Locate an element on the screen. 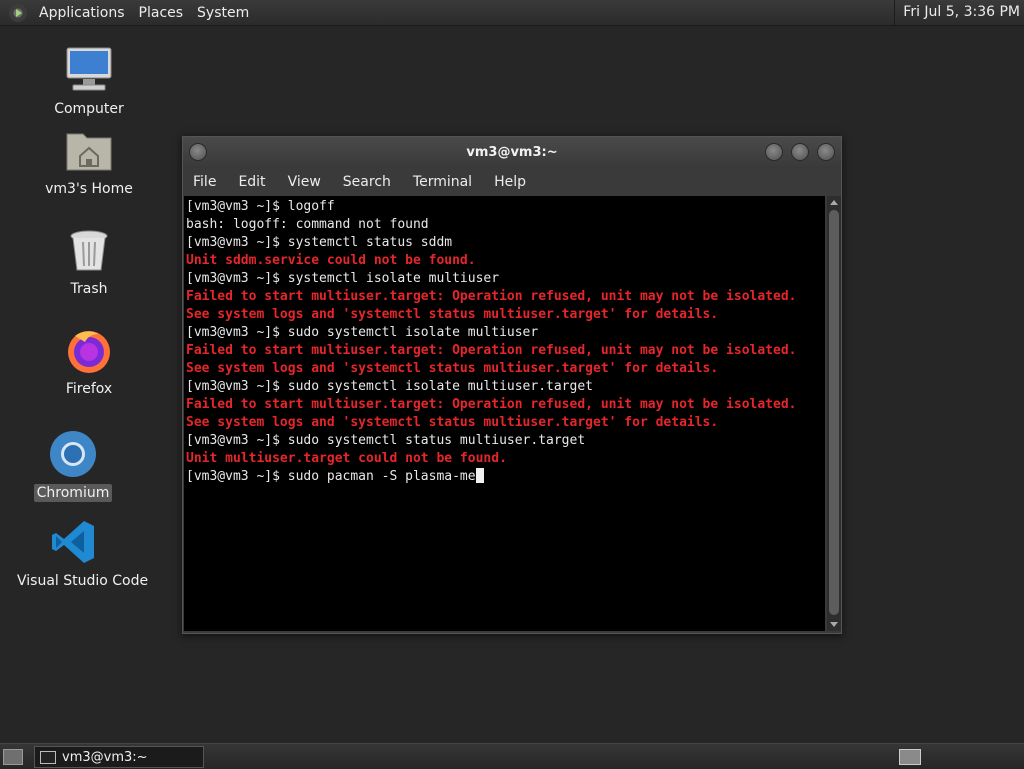  menu-terminal: Terminal is located at coordinates (442, 182).